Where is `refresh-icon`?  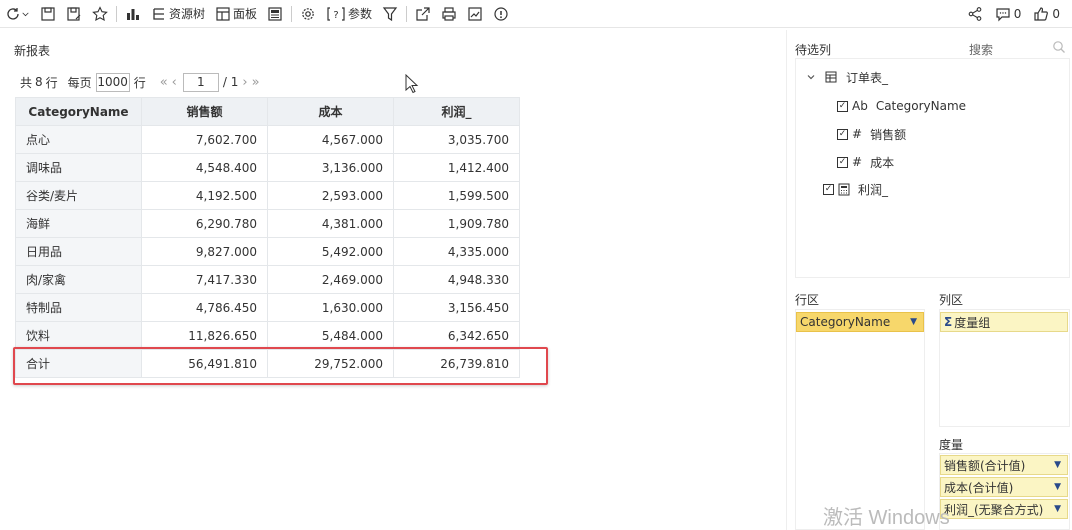 refresh-icon is located at coordinates (13, 13).